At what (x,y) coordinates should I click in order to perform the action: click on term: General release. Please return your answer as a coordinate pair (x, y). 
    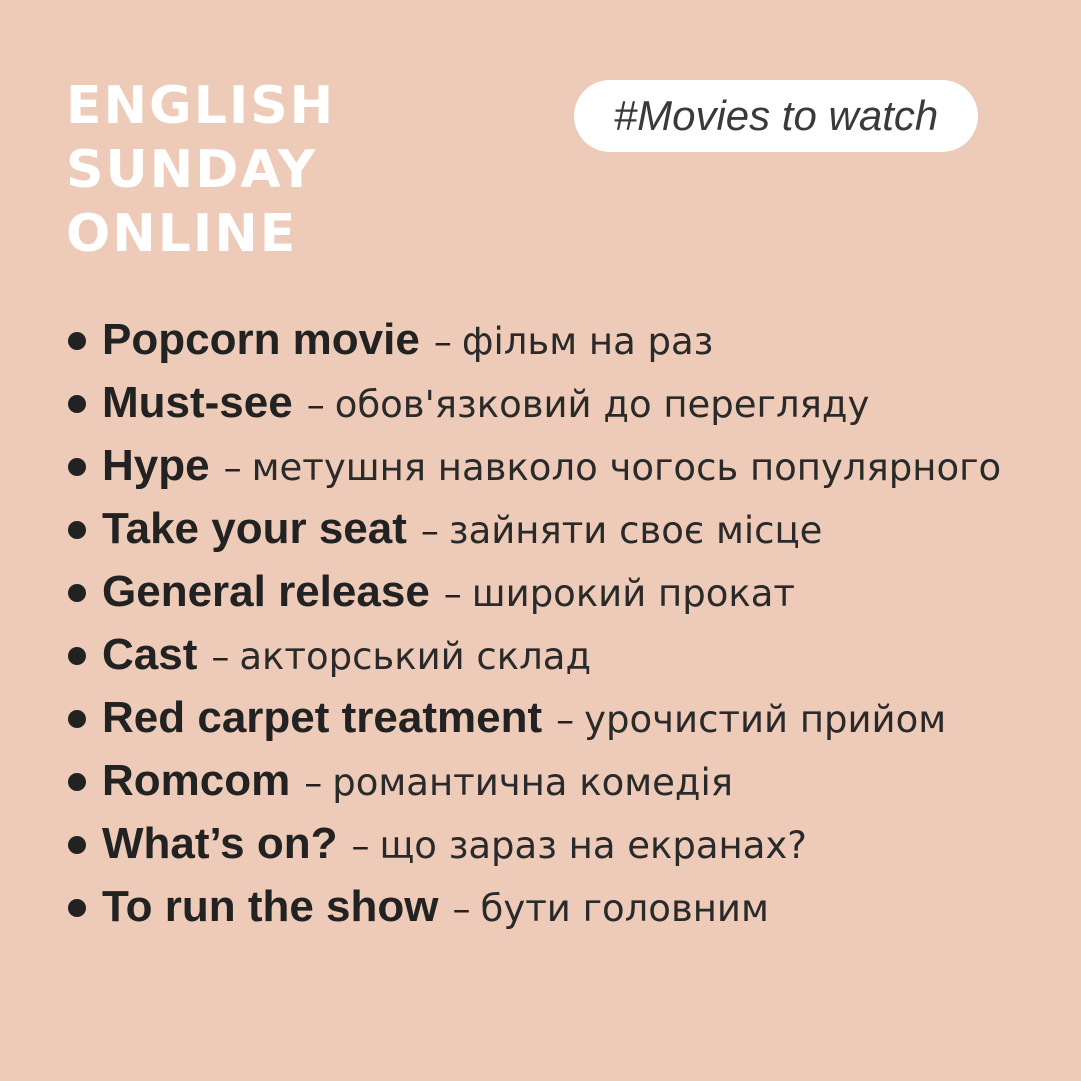
    Looking at the image, I should click on (266, 591).